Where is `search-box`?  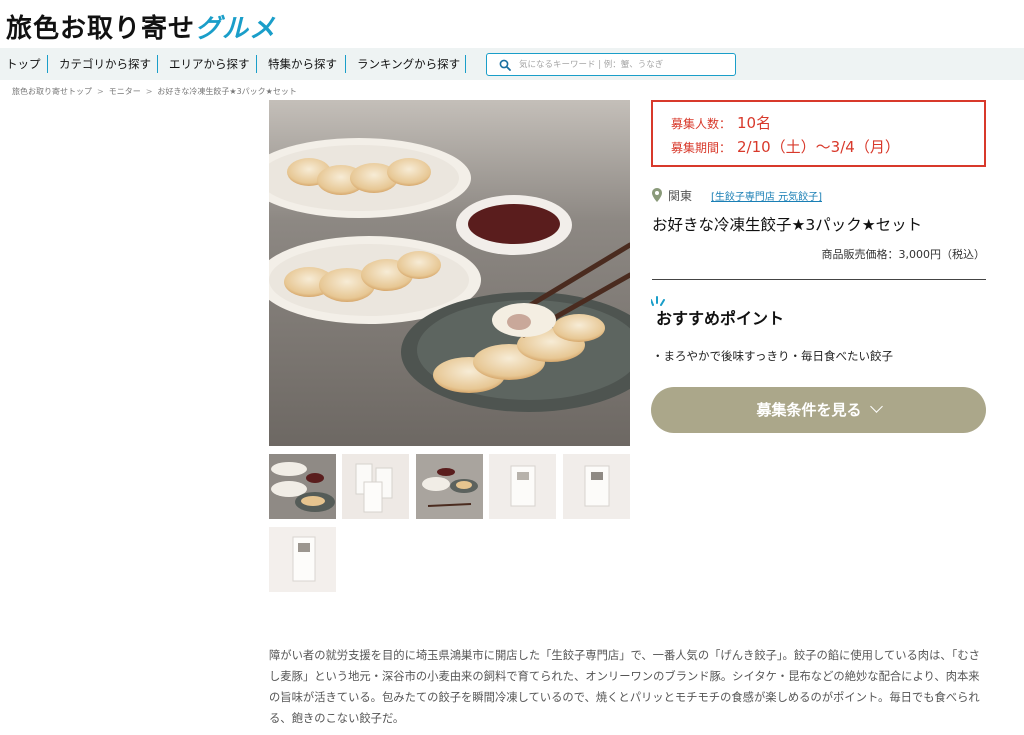
search-box is located at coordinates (611, 64).